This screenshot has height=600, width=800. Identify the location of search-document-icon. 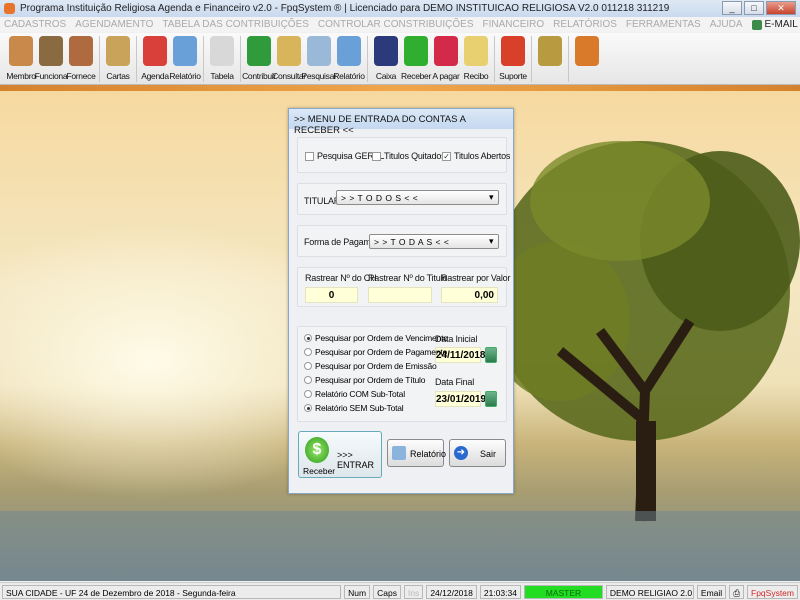
(319, 51).